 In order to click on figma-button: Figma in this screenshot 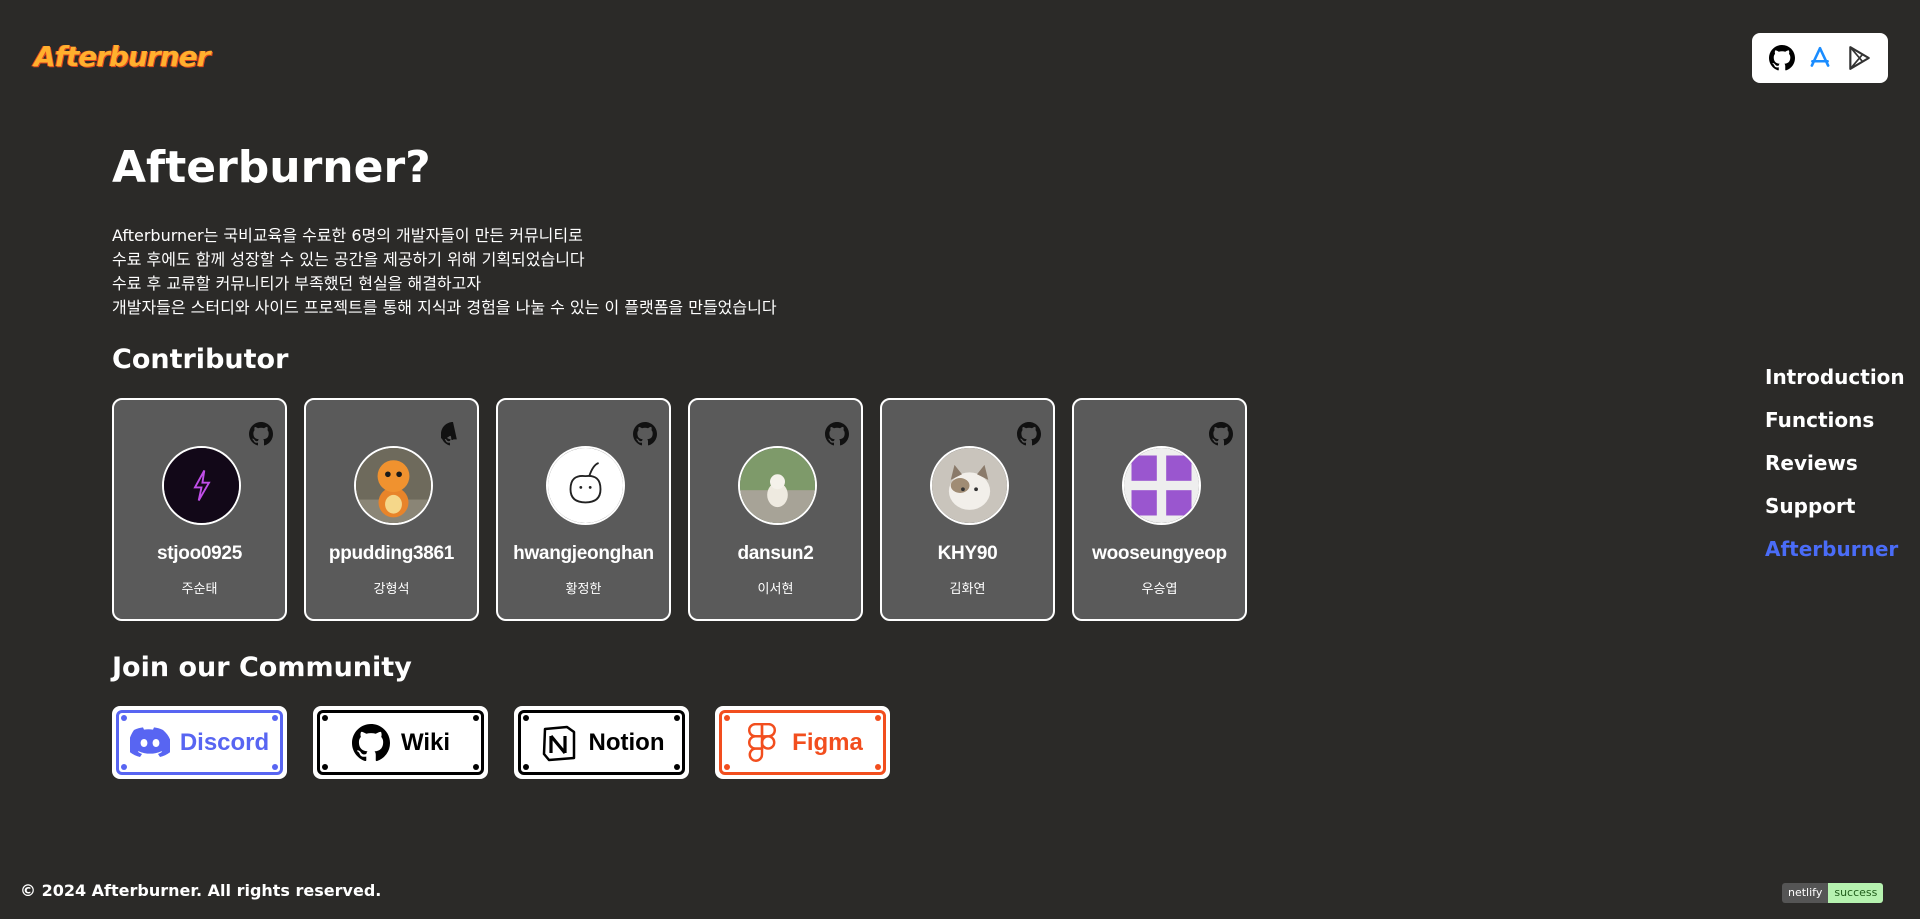, I will do `click(802, 742)`.